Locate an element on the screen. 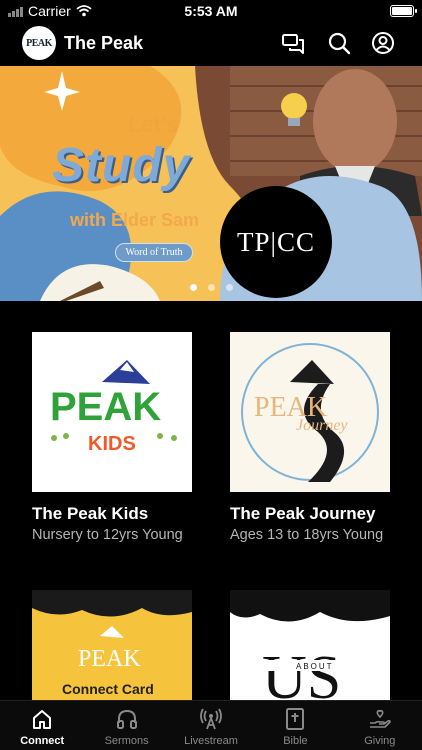 This screenshot has width=422, height=750. tab-connect: Connect is located at coordinates (42, 725).